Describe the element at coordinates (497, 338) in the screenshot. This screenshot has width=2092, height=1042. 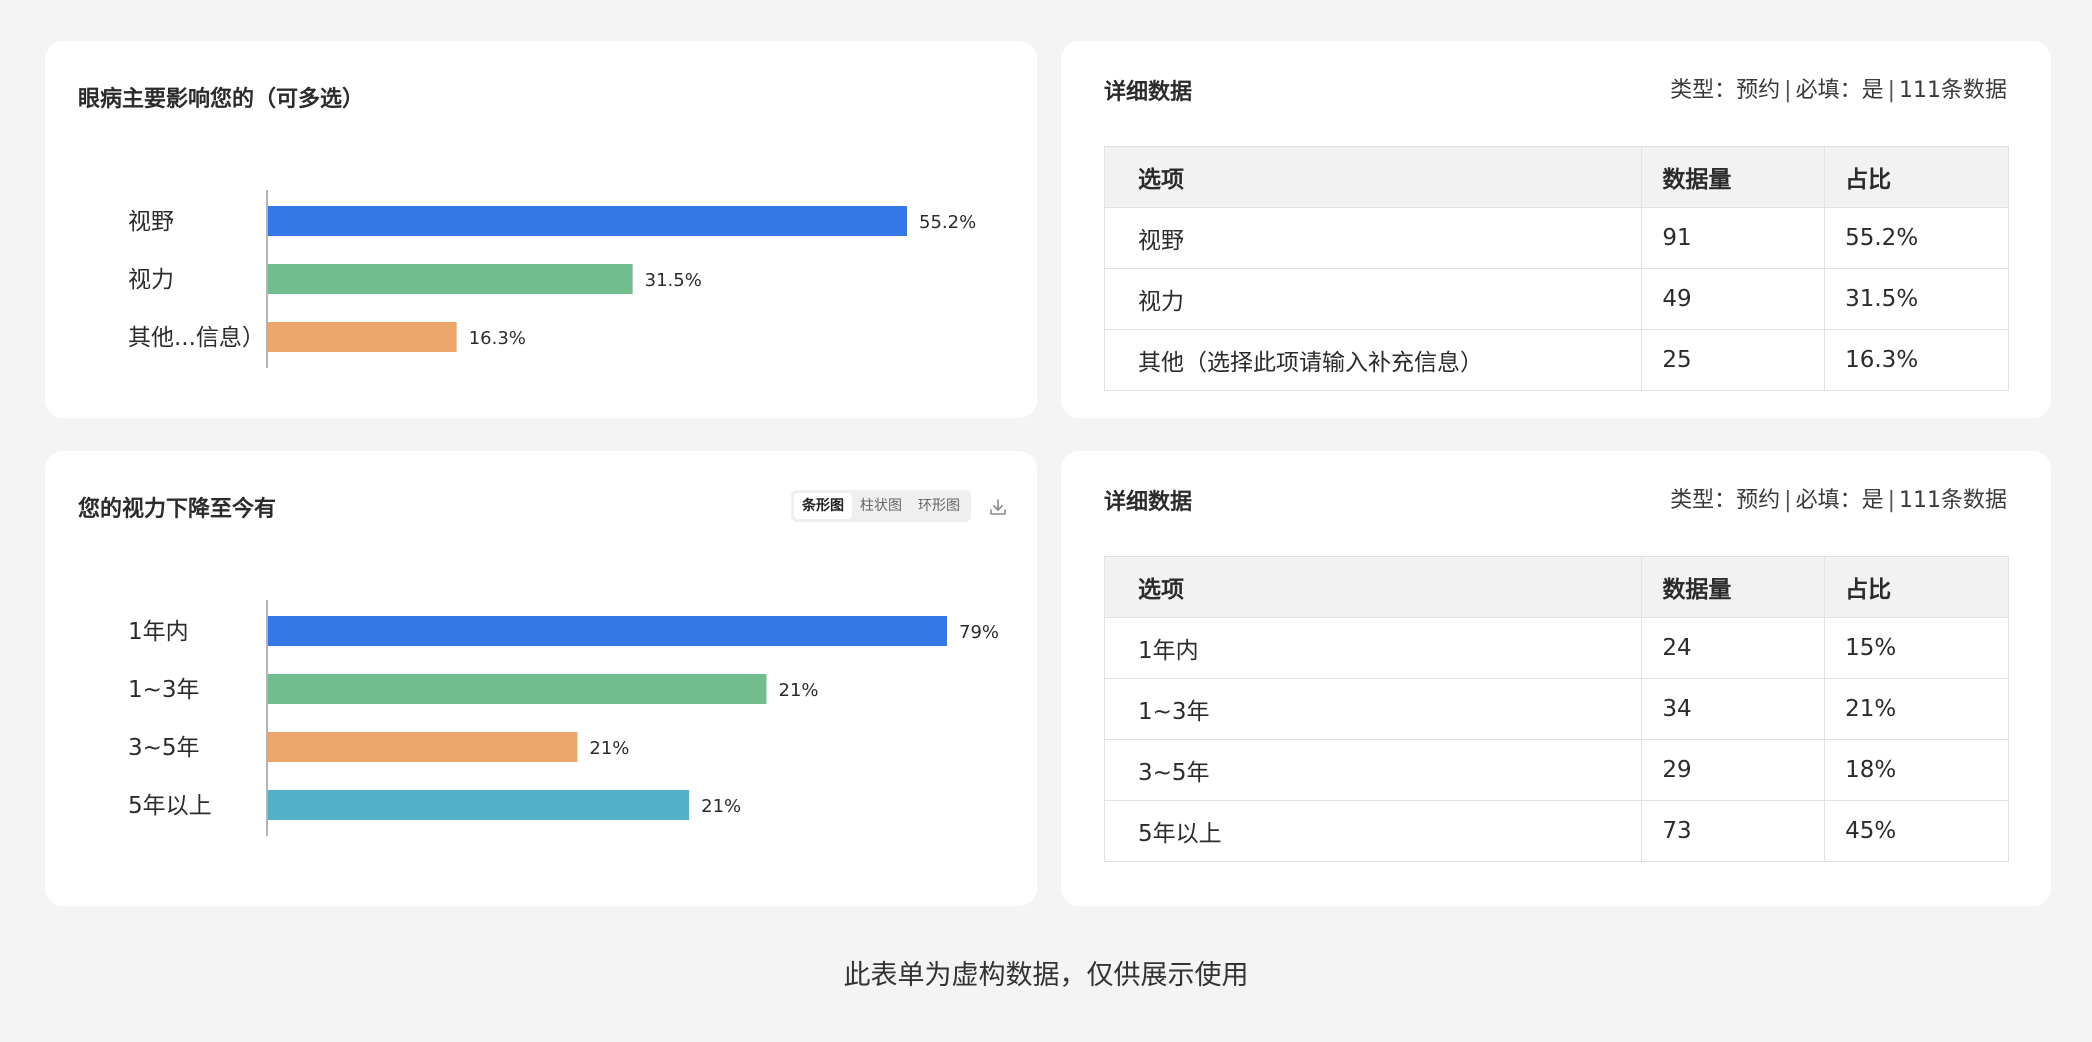
I see `bar-value-label: 16.3%` at that location.